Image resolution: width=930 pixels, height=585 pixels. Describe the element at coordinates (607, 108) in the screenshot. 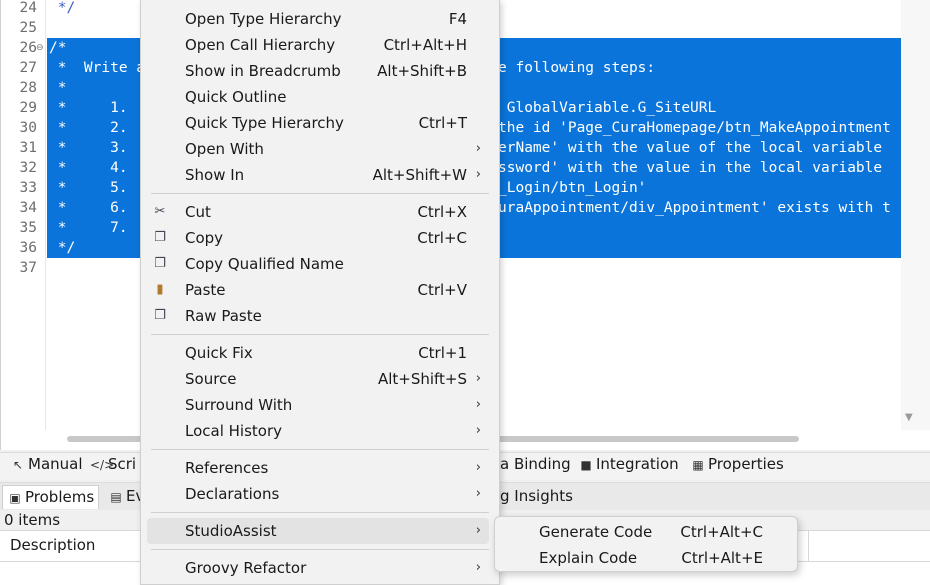

I see `code-line-continuation: GlobalVariable.G_SiteURL` at that location.